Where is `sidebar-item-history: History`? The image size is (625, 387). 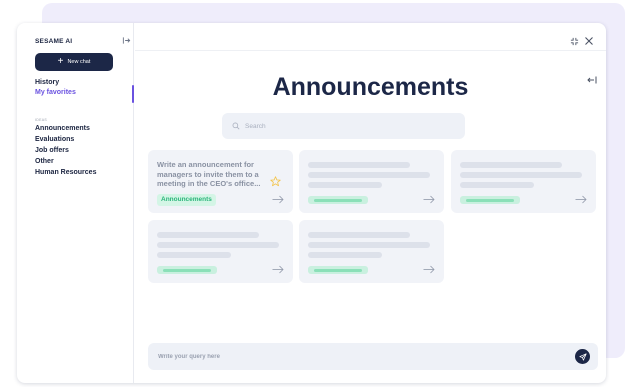
sidebar-item-history: History is located at coordinates (55, 82).